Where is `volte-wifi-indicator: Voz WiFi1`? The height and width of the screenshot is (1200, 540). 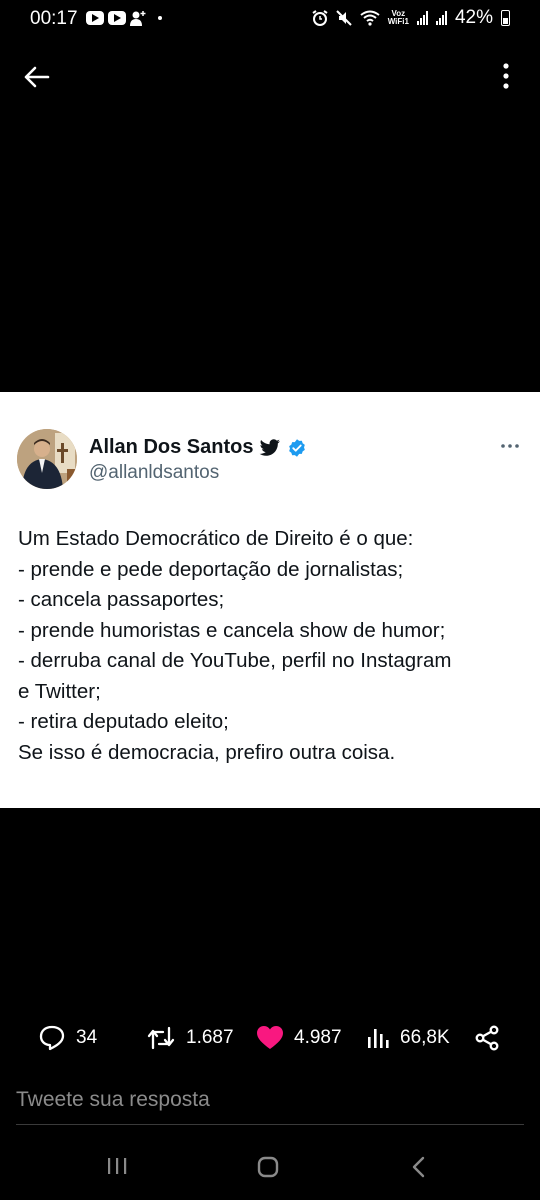
volte-wifi-indicator: Voz WiFi1 is located at coordinates (398, 17).